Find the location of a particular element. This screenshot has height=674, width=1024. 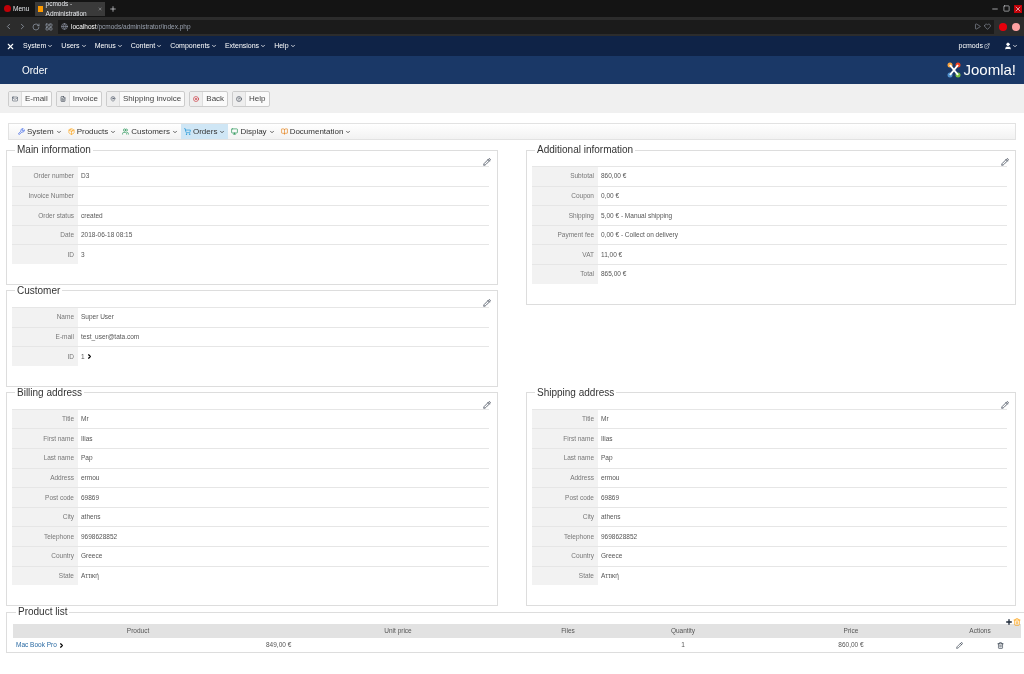

joomla-logo-icon is located at coordinates (954, 70).